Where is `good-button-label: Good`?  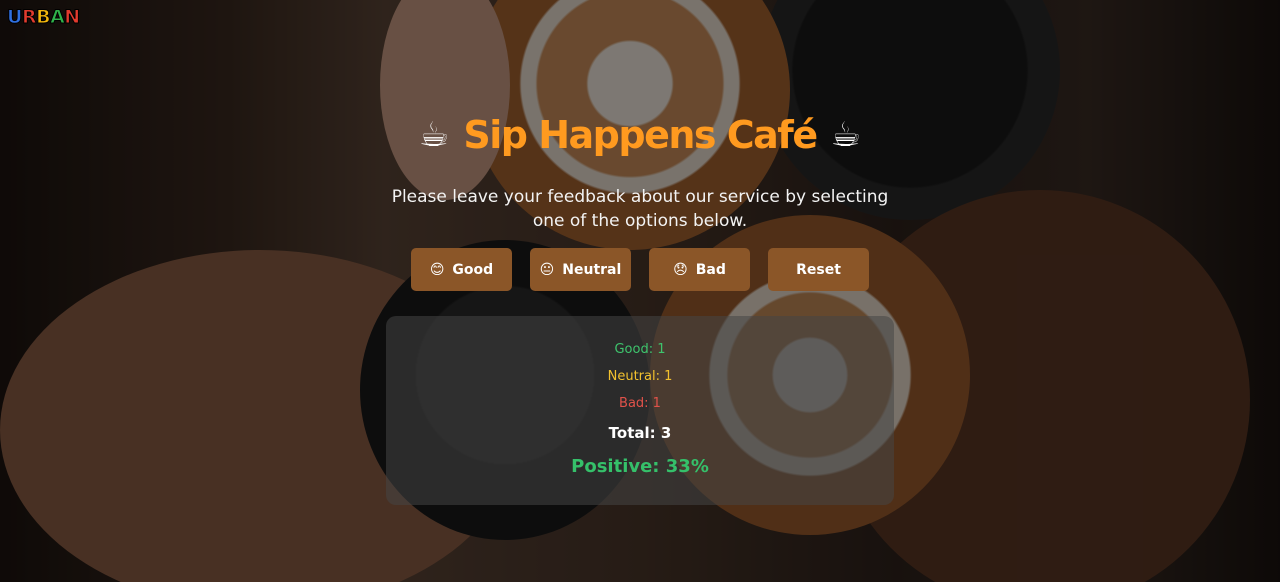 good-button-label: Good is located at coordinates (473, 269).